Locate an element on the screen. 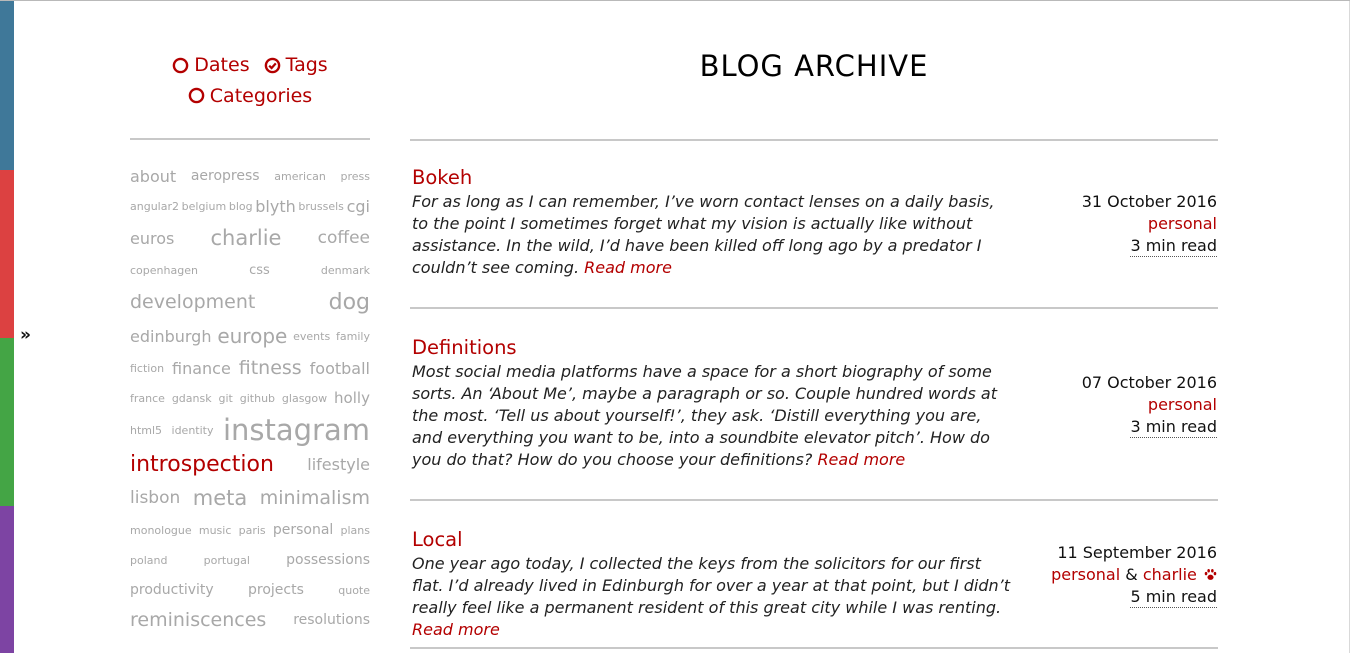  tag-link-personal: personal is located at coordinates (303, 530).